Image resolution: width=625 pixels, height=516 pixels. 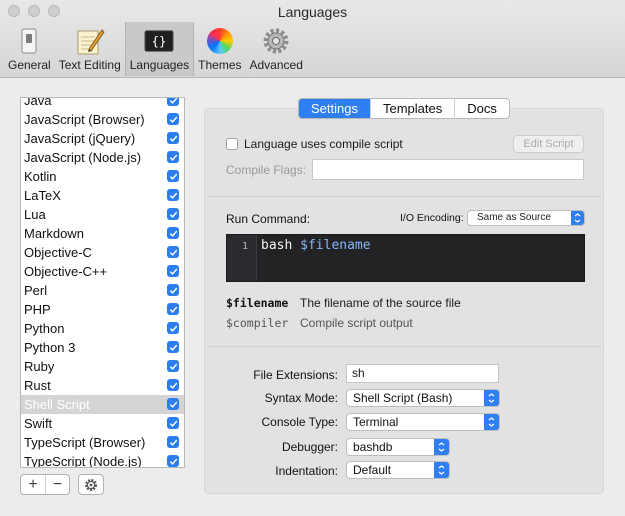 What do you see at coordinates (398, 470) in the screenshot?
I see `indentation-select: Default` at bounding box center [398, 470].